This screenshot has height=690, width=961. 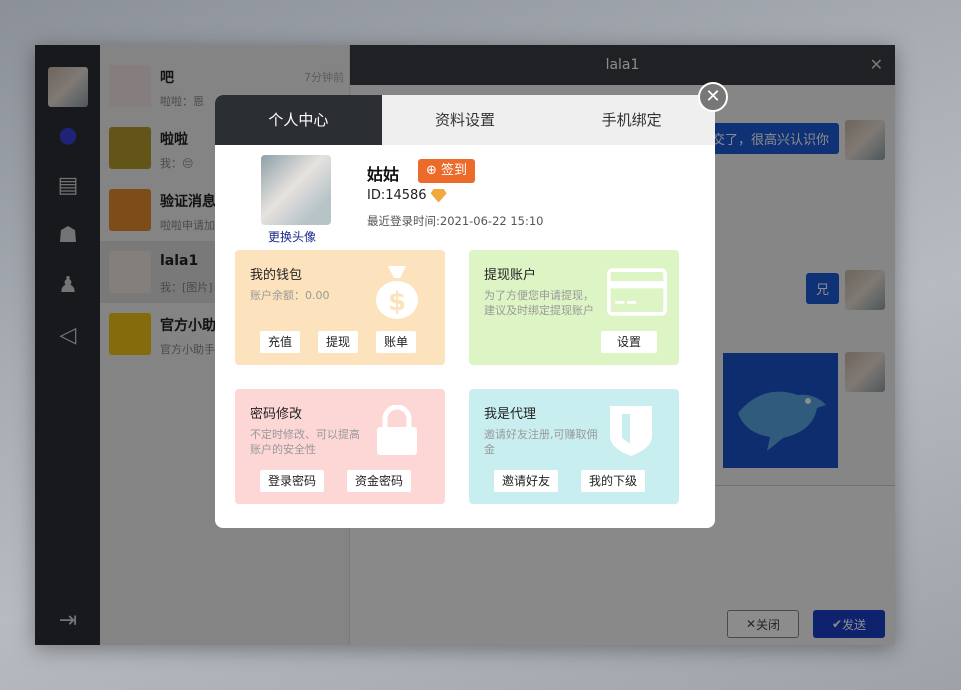 What do you see at coordinates (713, 97) in the screenshot?
I see `close-icon: ✕` at bounding box center [713, 97].